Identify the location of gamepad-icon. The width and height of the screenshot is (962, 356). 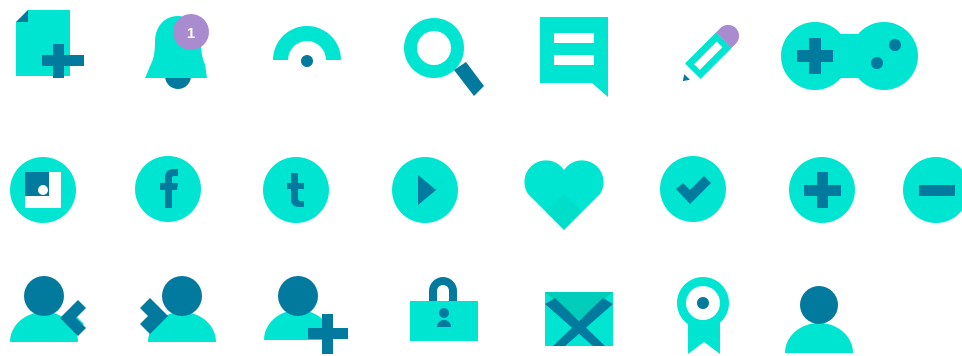
(851, 56).